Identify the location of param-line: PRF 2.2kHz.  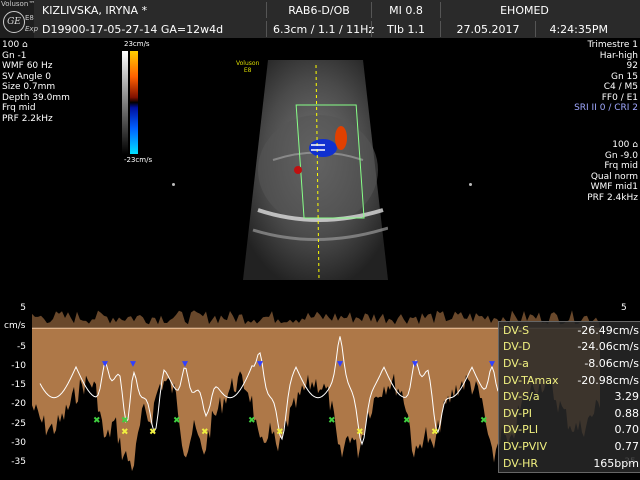
(27, 118).